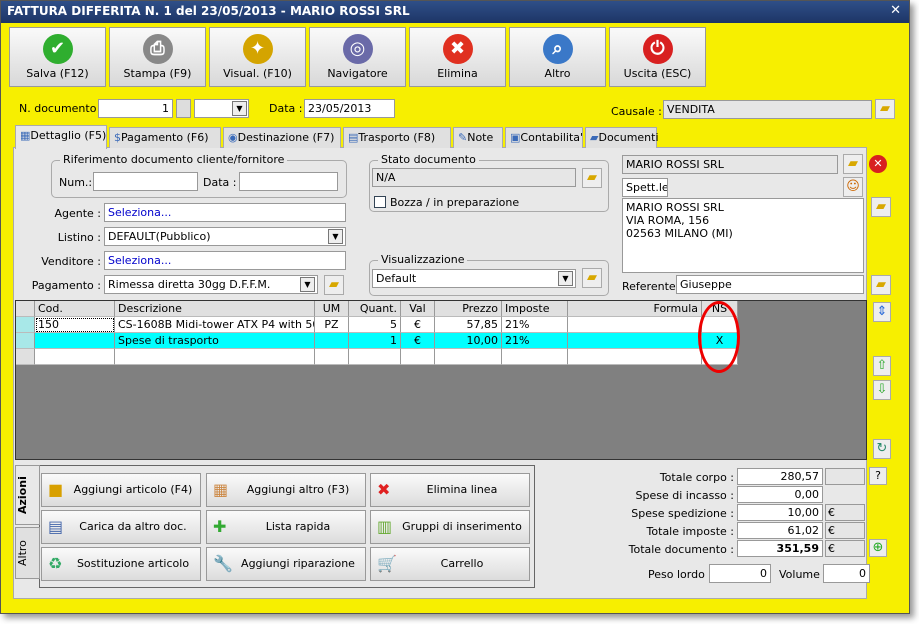 The height and width of the screenshot is (624, 919). What do you see at coordinates (535, 309) in the screenshot?
I see `column-header: Imposte` at bounding box center [535, 309].